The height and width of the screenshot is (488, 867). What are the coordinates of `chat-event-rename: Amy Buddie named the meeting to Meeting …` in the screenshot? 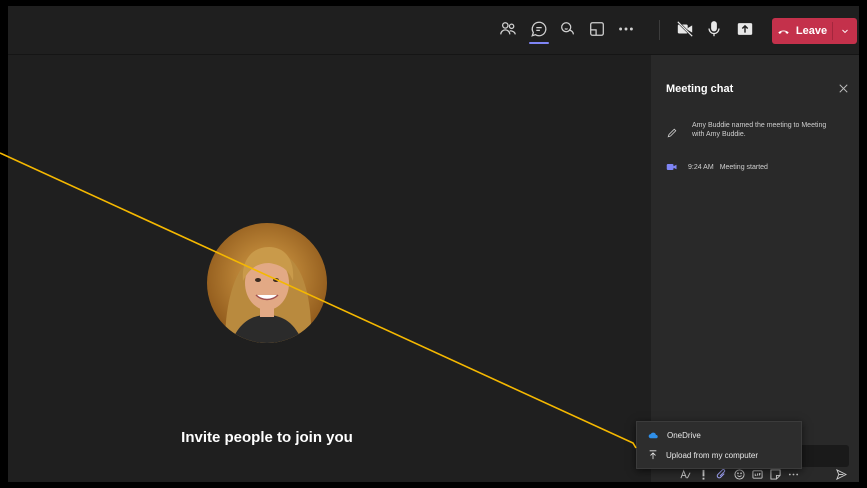 It's located at (758, 130).